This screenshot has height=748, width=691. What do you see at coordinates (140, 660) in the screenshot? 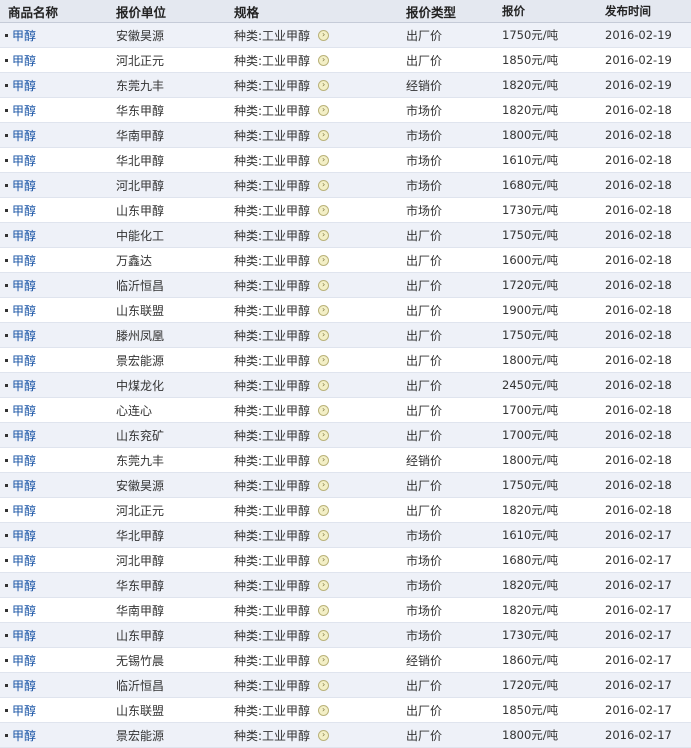
I see `quote-unit-cell: 无锡竹晨` at bounding box center [140, 660].